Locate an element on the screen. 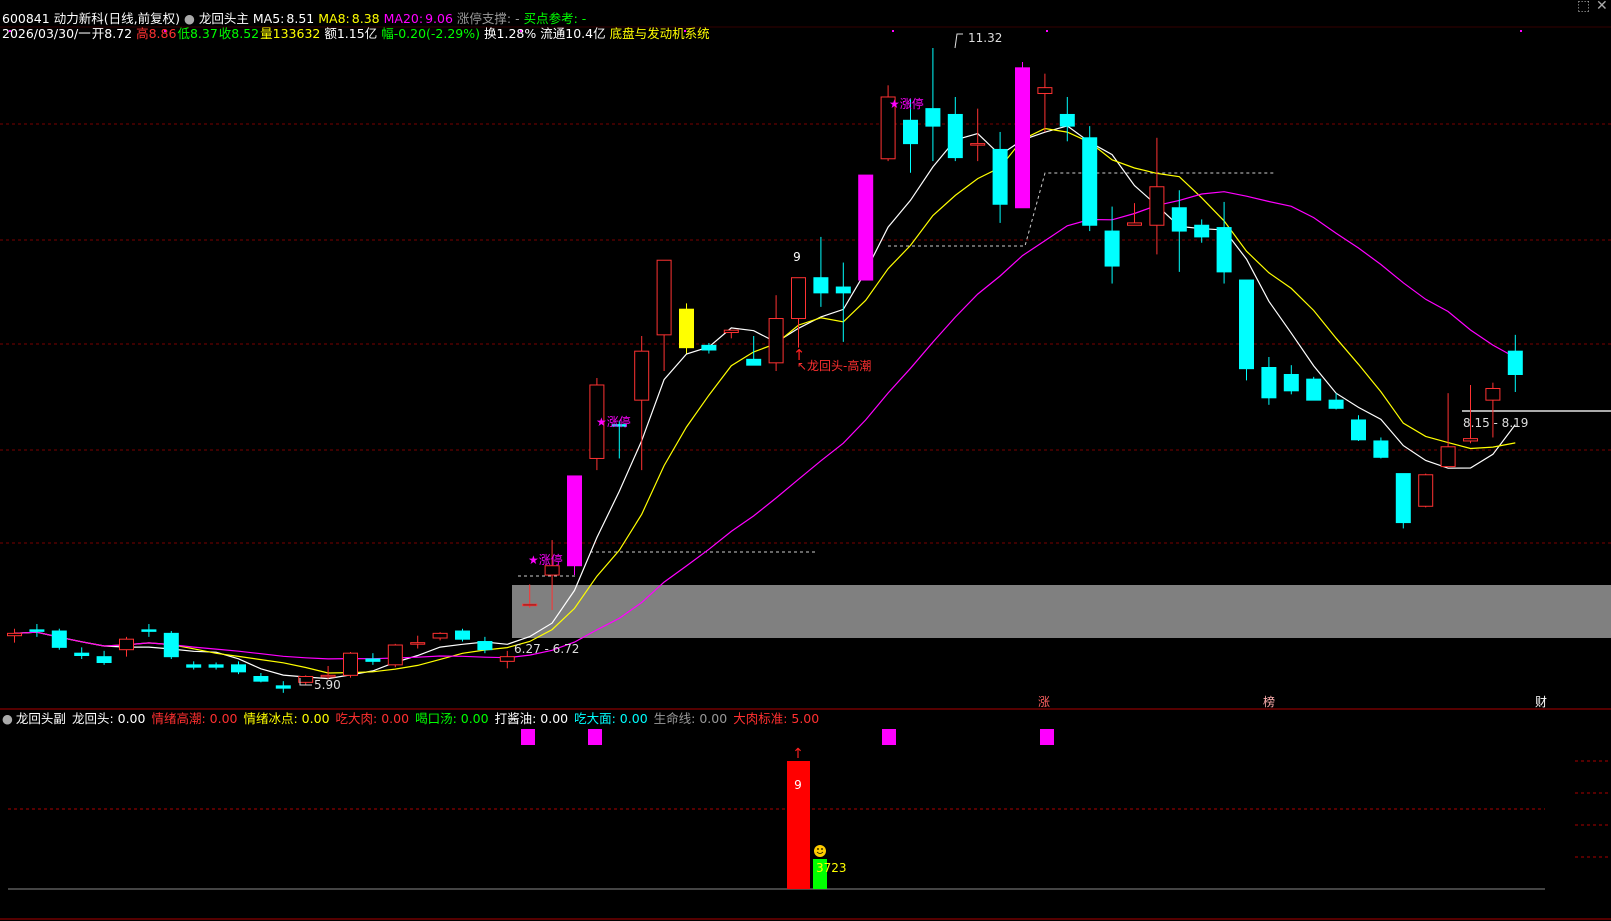 This screenshot has width=1611, height=921. quote-volume: 量133632 is located at coordinates (290, 33).